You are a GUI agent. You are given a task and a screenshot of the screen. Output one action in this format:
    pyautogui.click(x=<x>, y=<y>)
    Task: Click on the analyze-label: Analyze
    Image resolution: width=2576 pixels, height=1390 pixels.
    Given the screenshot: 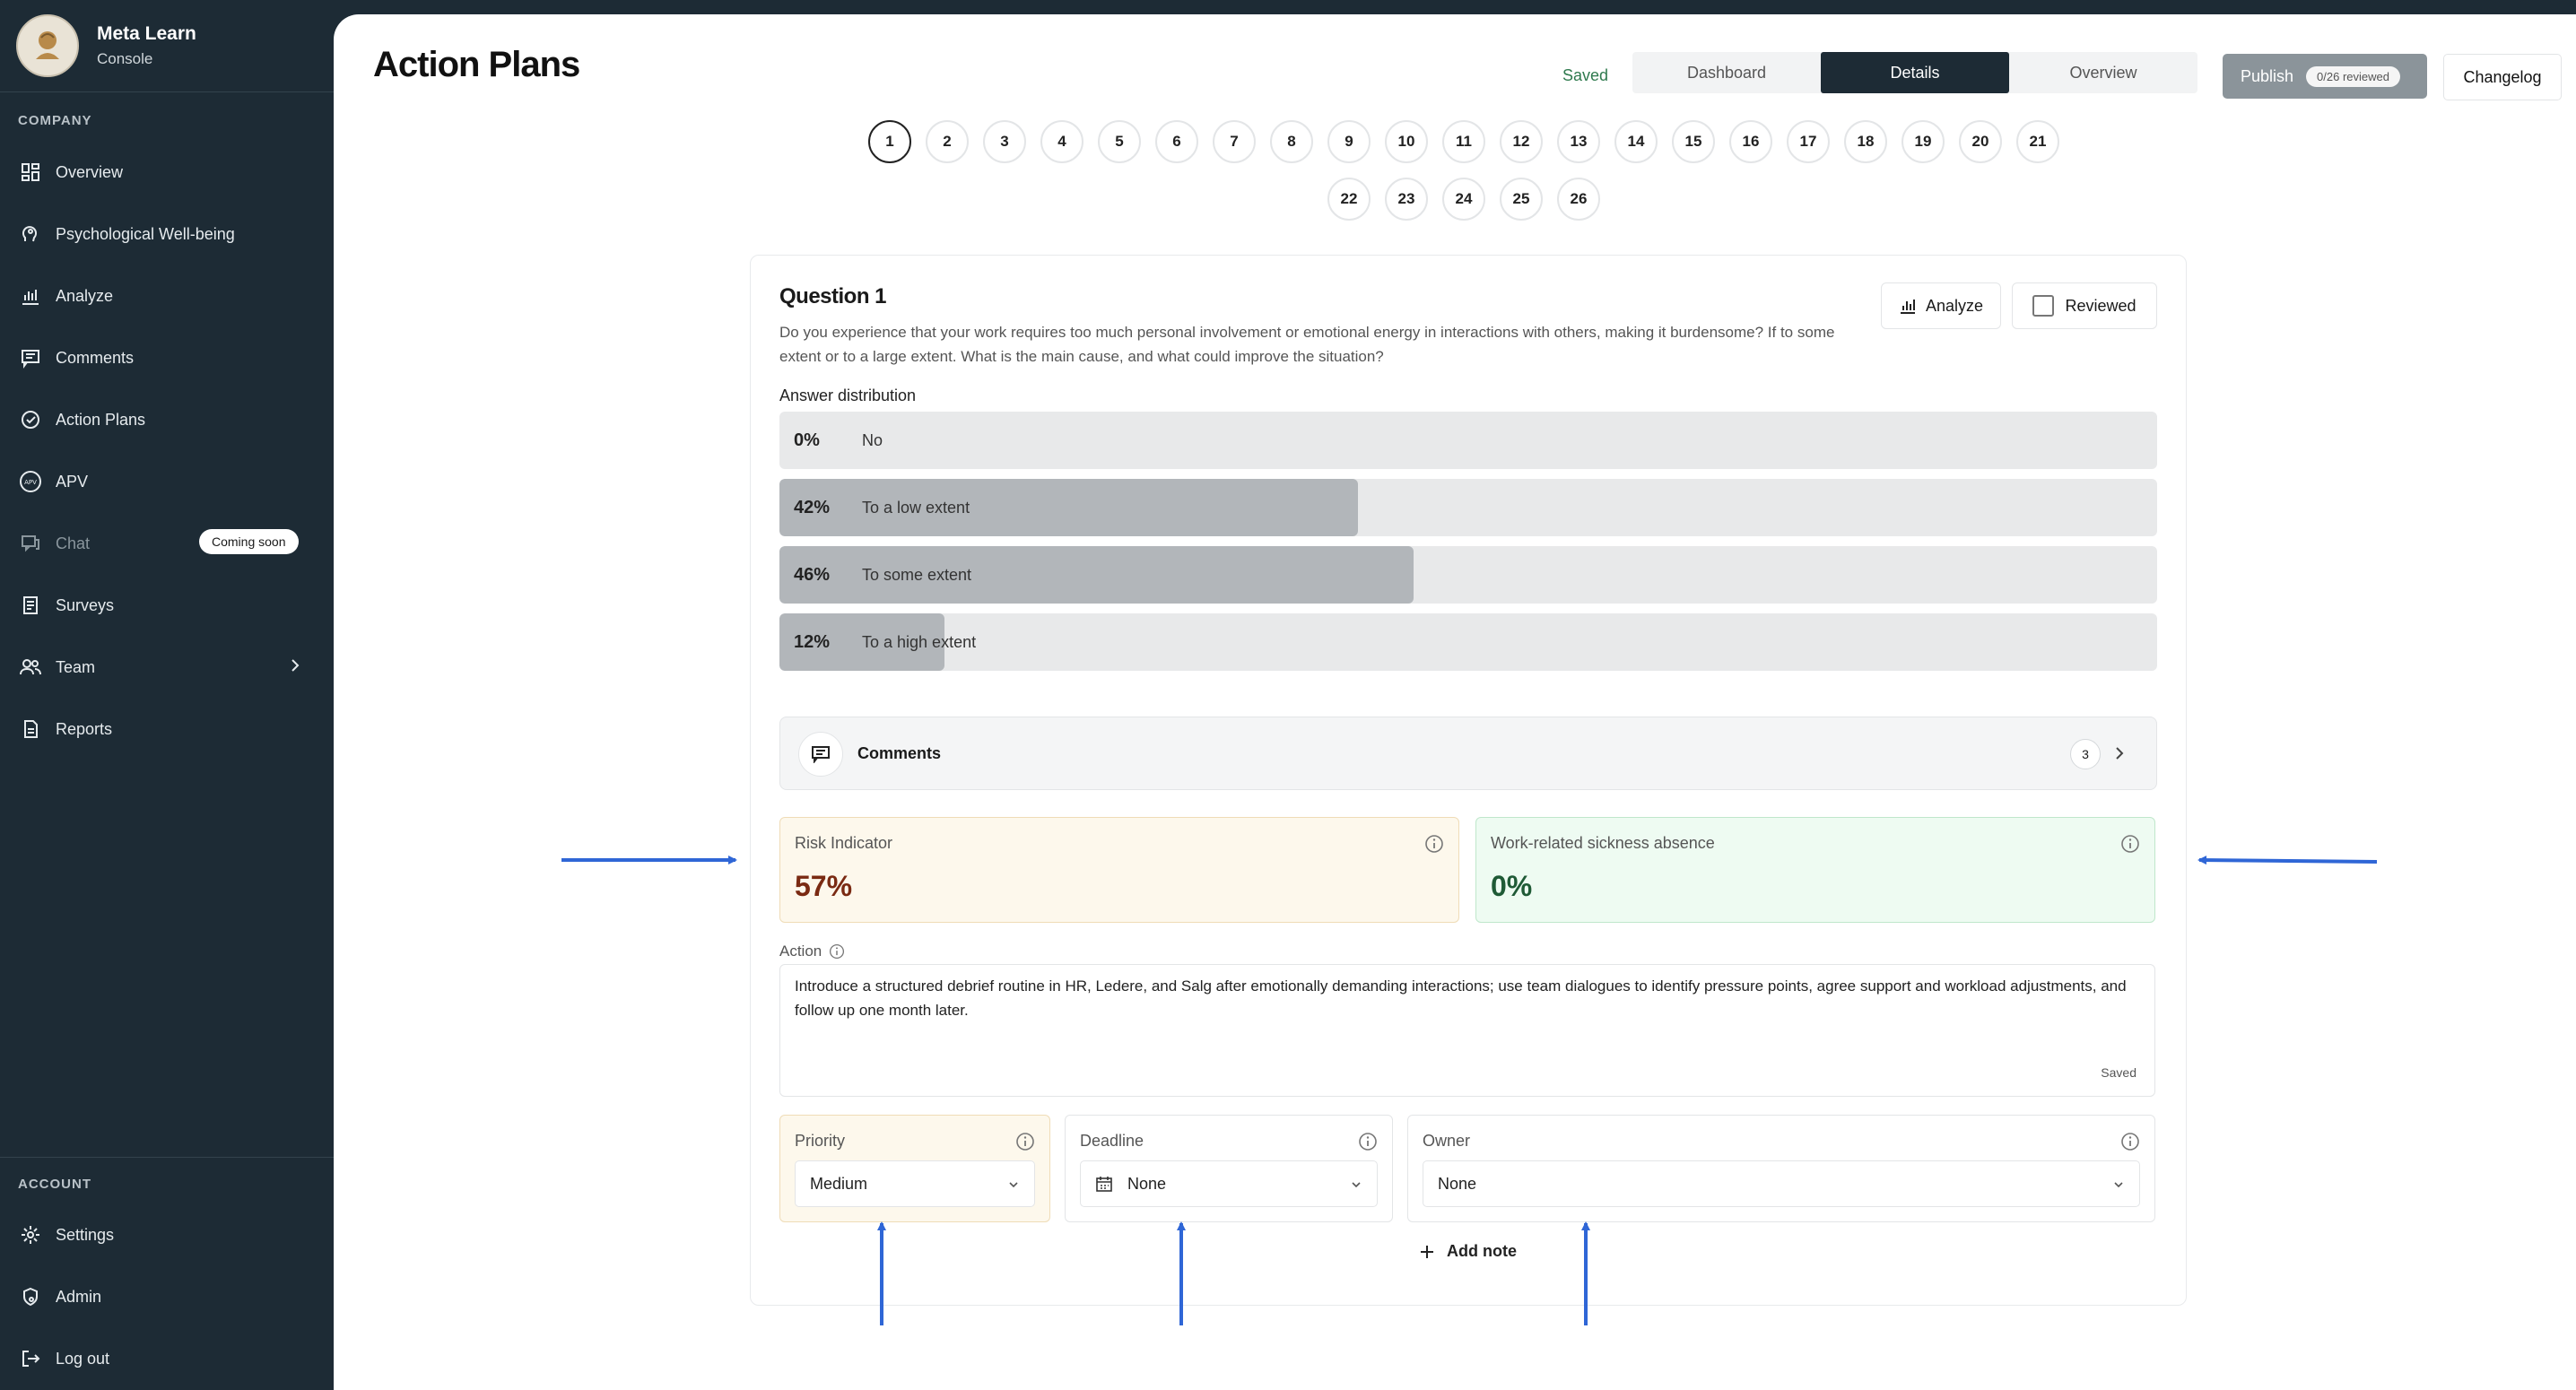 What is the action you would take?
    pyautogui.click(x=1954, y=305)
    